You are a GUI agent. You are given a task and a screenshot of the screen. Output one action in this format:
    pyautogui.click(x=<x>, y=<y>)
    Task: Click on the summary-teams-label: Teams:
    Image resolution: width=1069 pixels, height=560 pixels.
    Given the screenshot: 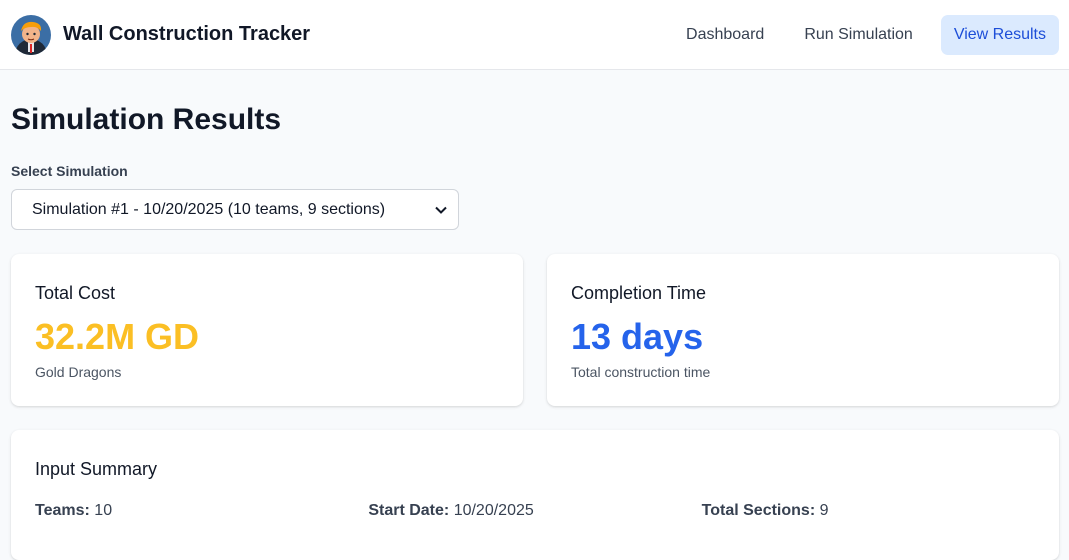 What is the action you would take?
    pyautogui.click(x=62, y=510)
    